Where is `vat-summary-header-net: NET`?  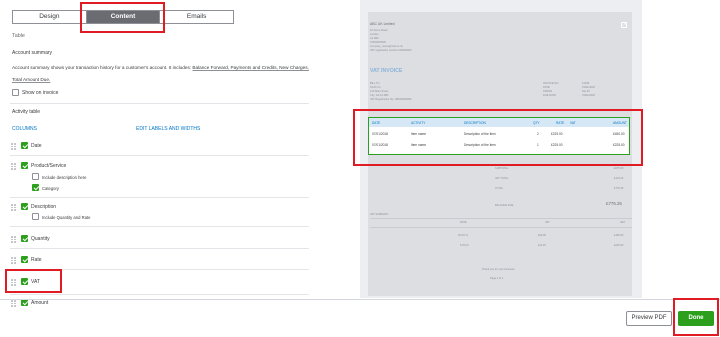 vat-summary-header-net: NET is located at coordinates (623, 222).